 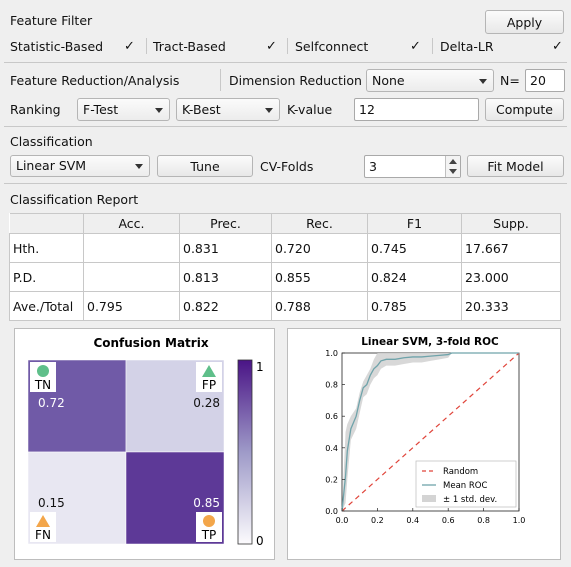 I want to click on table-cell: 17.667, so click(x=511, y=248).